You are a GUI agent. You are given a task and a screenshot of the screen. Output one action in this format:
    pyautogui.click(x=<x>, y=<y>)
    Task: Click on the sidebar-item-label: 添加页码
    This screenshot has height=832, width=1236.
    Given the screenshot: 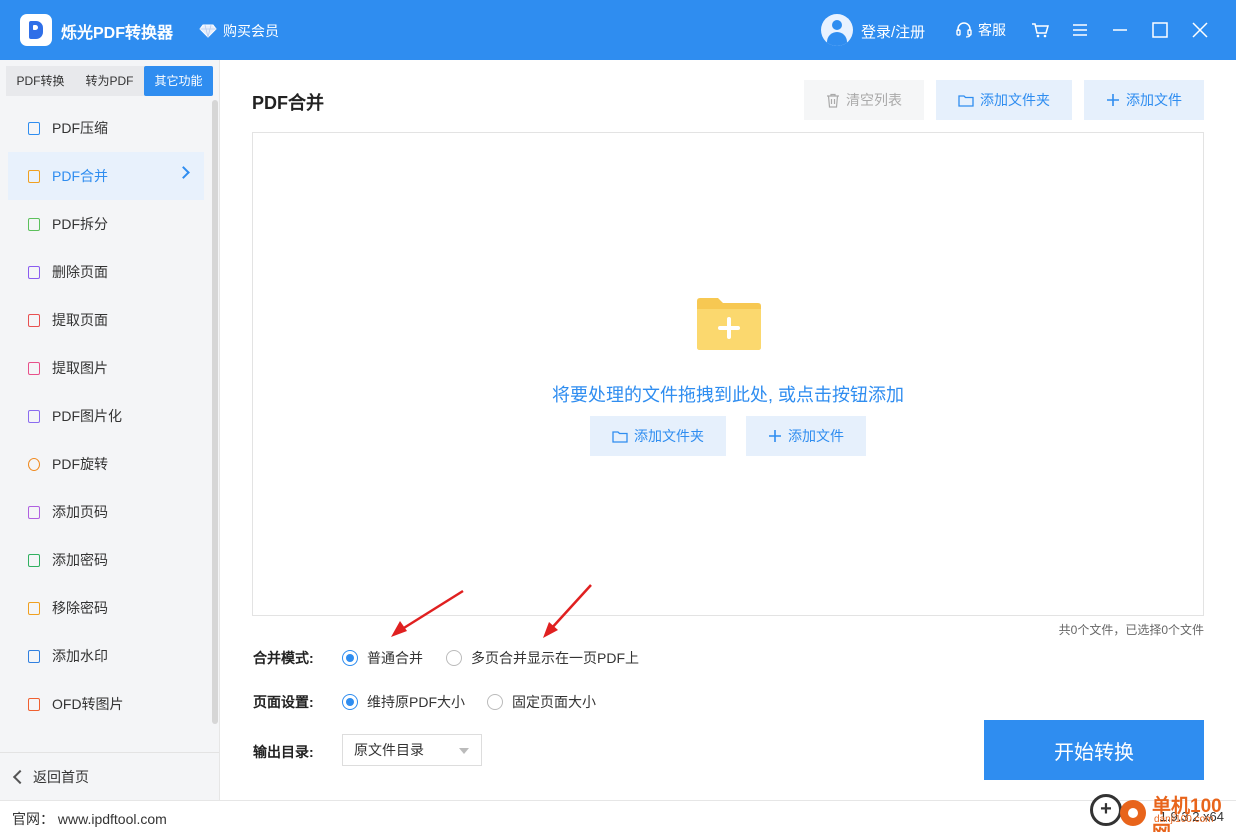 What is the action you would take?
    pyautogui.click(x=80, y=512)
    